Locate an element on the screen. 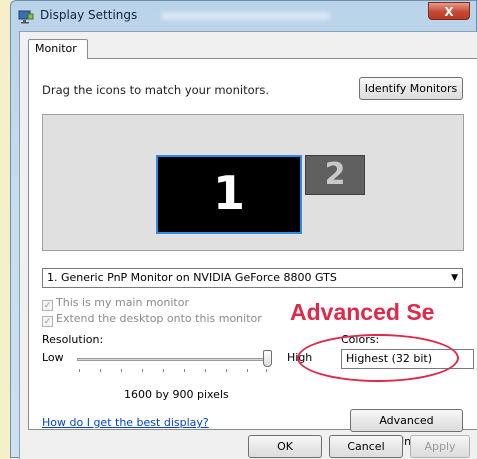 The width and height of the screenshot is (477, 459). window-title: Display Settings is located at coordinates (89, 15).